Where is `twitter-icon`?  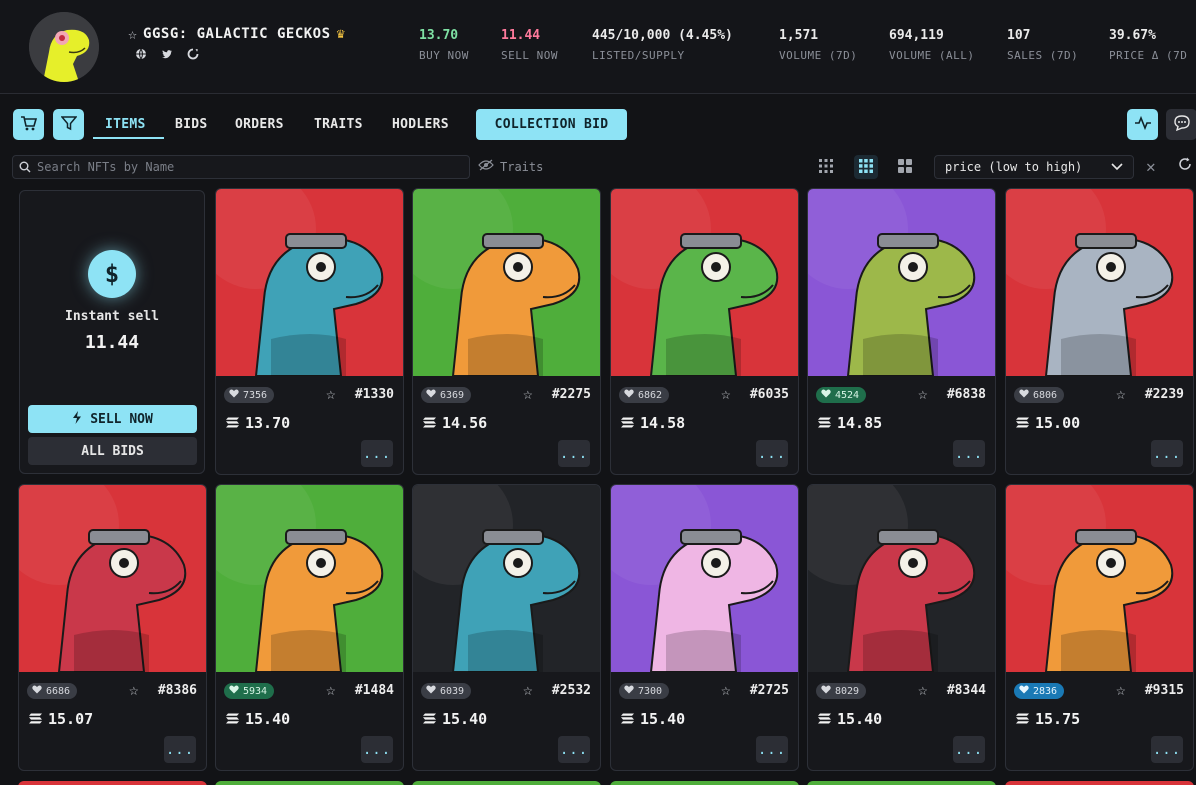 twitter-icon is located at coordinates (167, 55).